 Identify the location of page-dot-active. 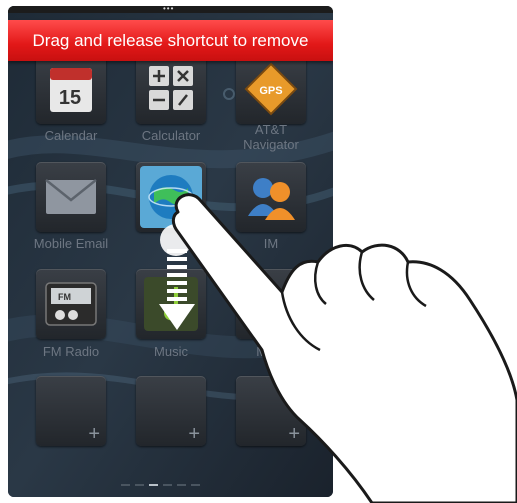
(153, 485).